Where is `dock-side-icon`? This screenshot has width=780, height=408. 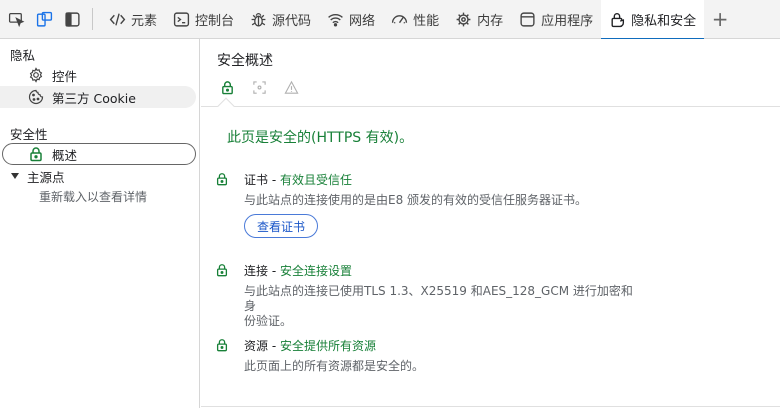 dock-side-icon is located at coordinates (72, 19).